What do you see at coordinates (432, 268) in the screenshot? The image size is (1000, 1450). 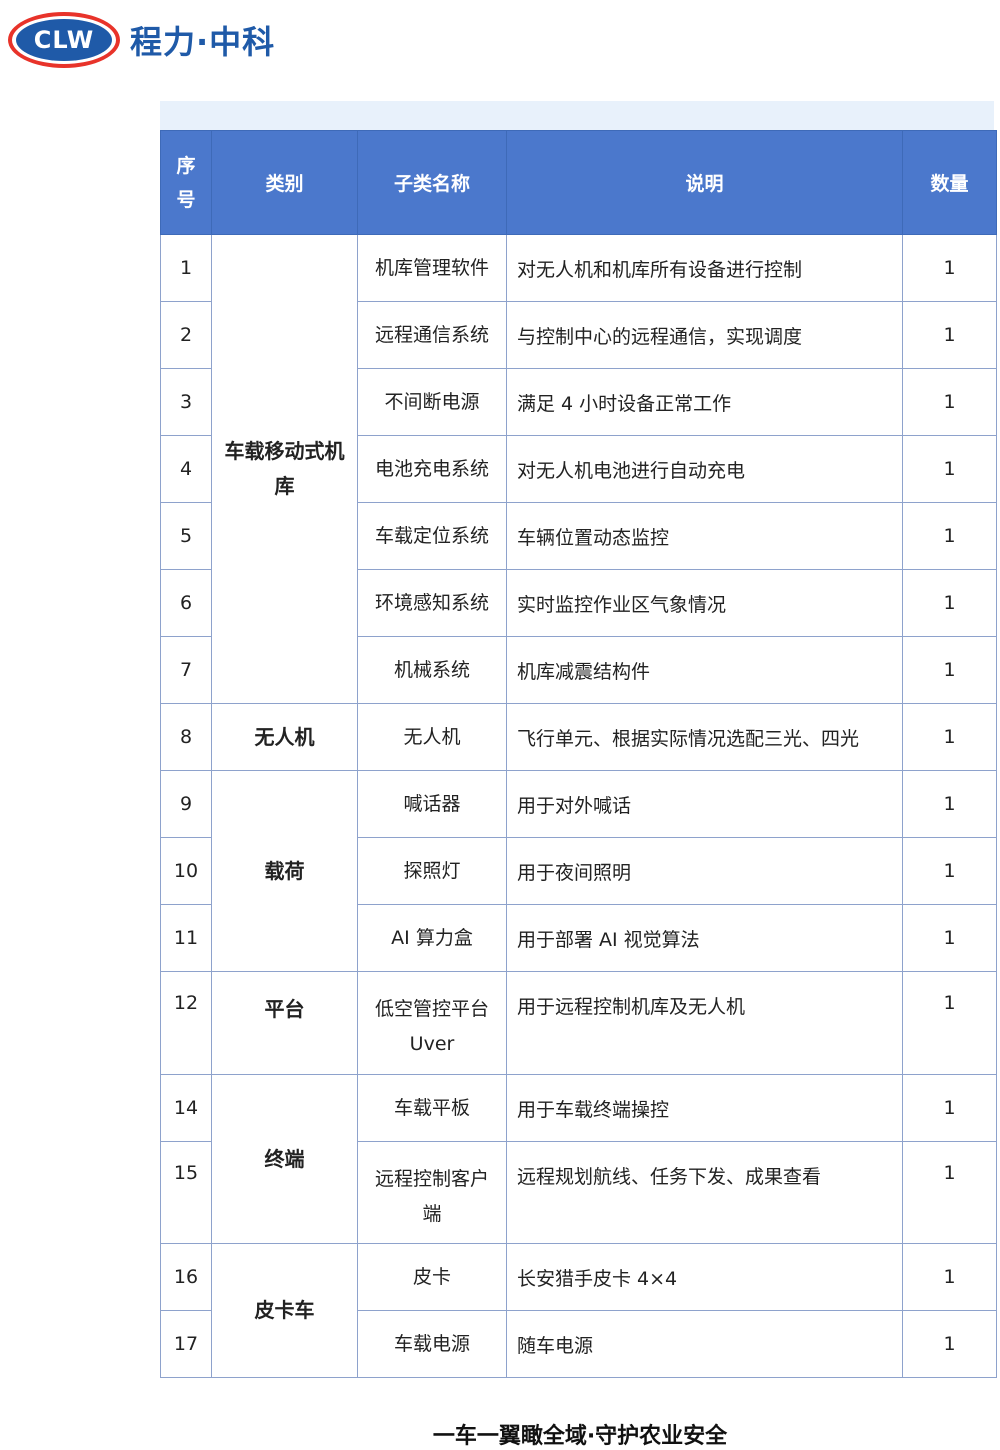 I see `row-name: 机库管理软件` at bounding box center [432, 268].